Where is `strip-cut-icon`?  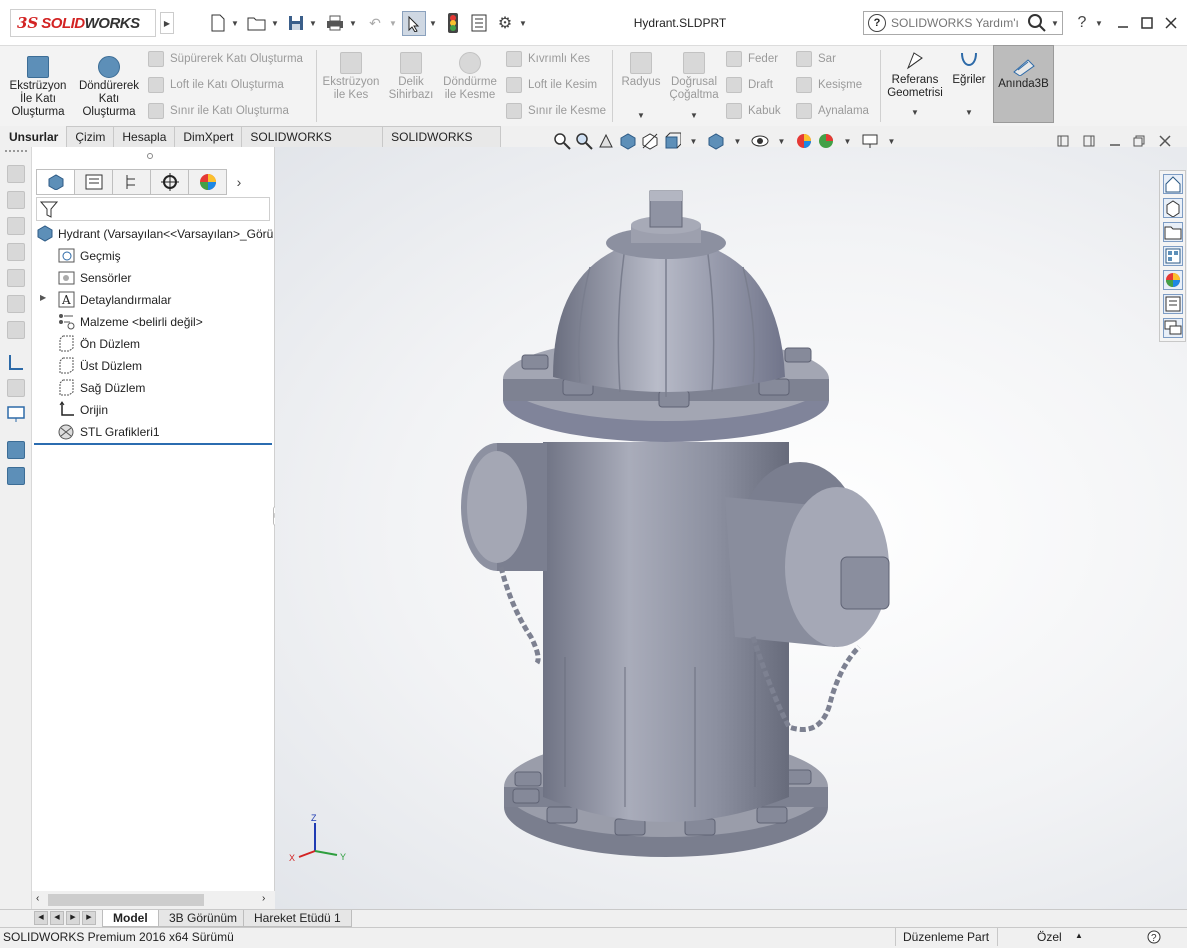
strip-cut-icon is located at coordinates (16, 304).